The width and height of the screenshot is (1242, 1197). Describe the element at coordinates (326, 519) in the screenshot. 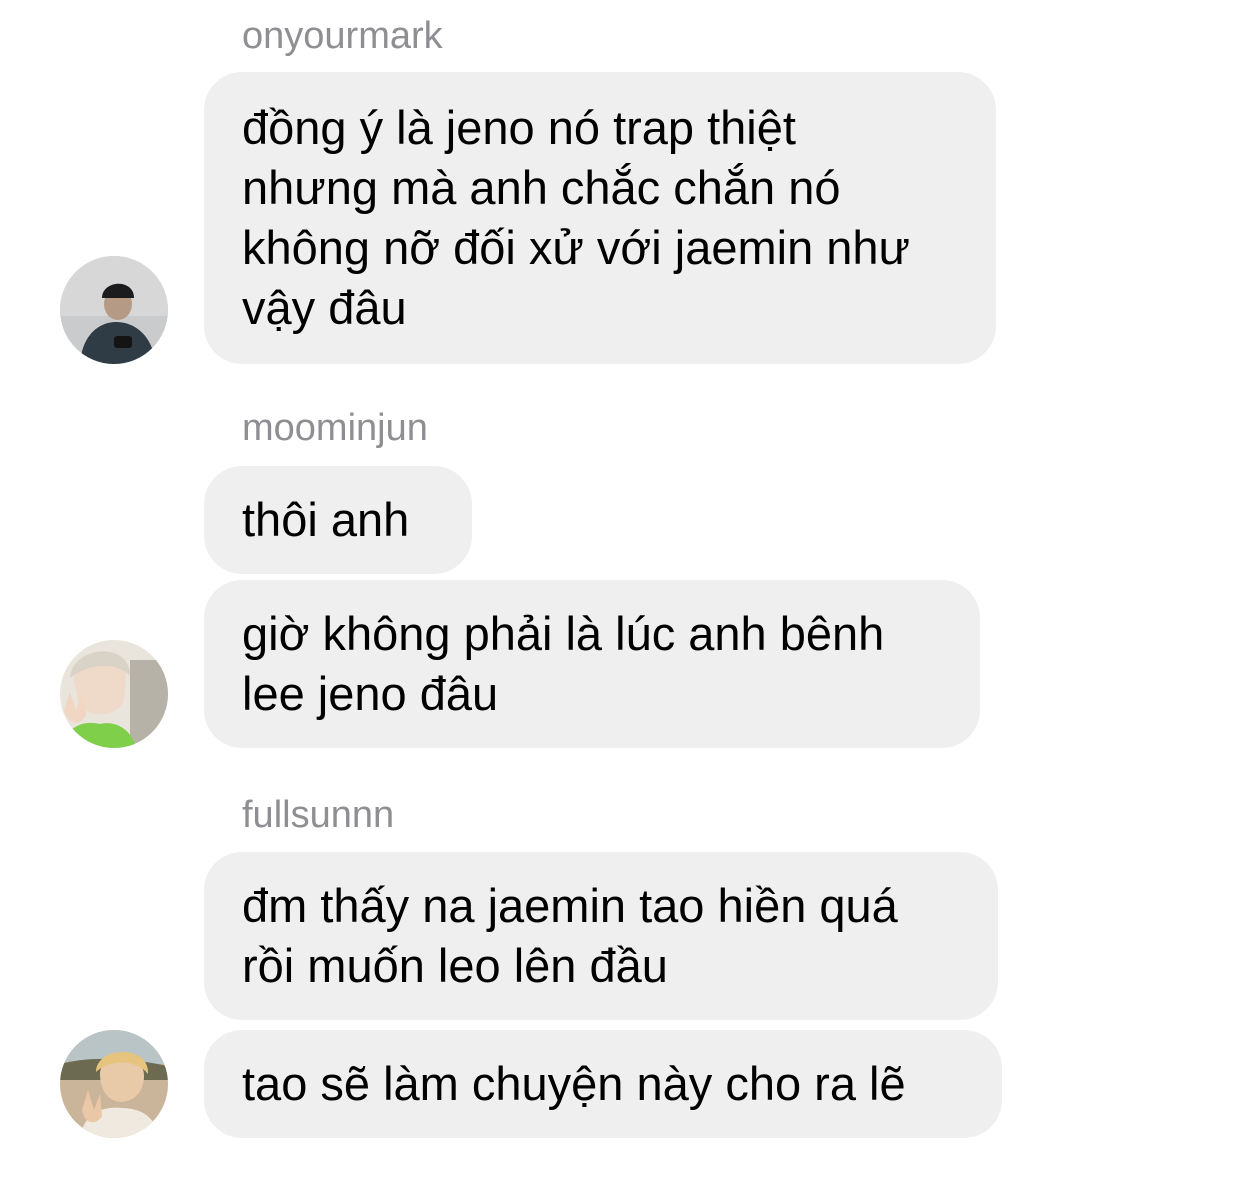

I see `message-text-line: thôi anh` at that location.